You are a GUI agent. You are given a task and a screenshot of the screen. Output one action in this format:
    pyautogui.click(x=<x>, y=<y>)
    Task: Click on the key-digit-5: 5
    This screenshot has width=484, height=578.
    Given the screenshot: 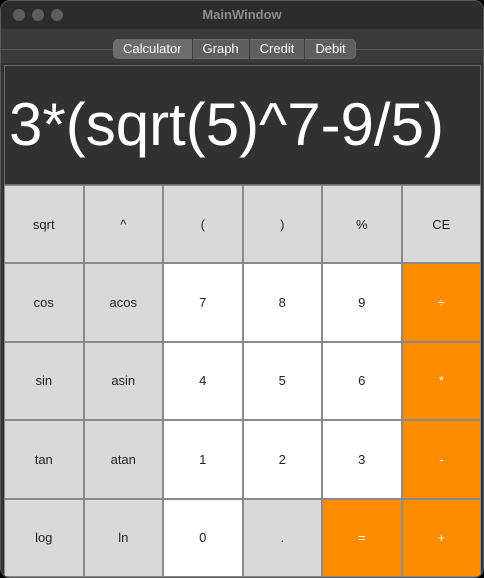 What is the action you would take?
    pyautogui.click(x=282, y=381)
    